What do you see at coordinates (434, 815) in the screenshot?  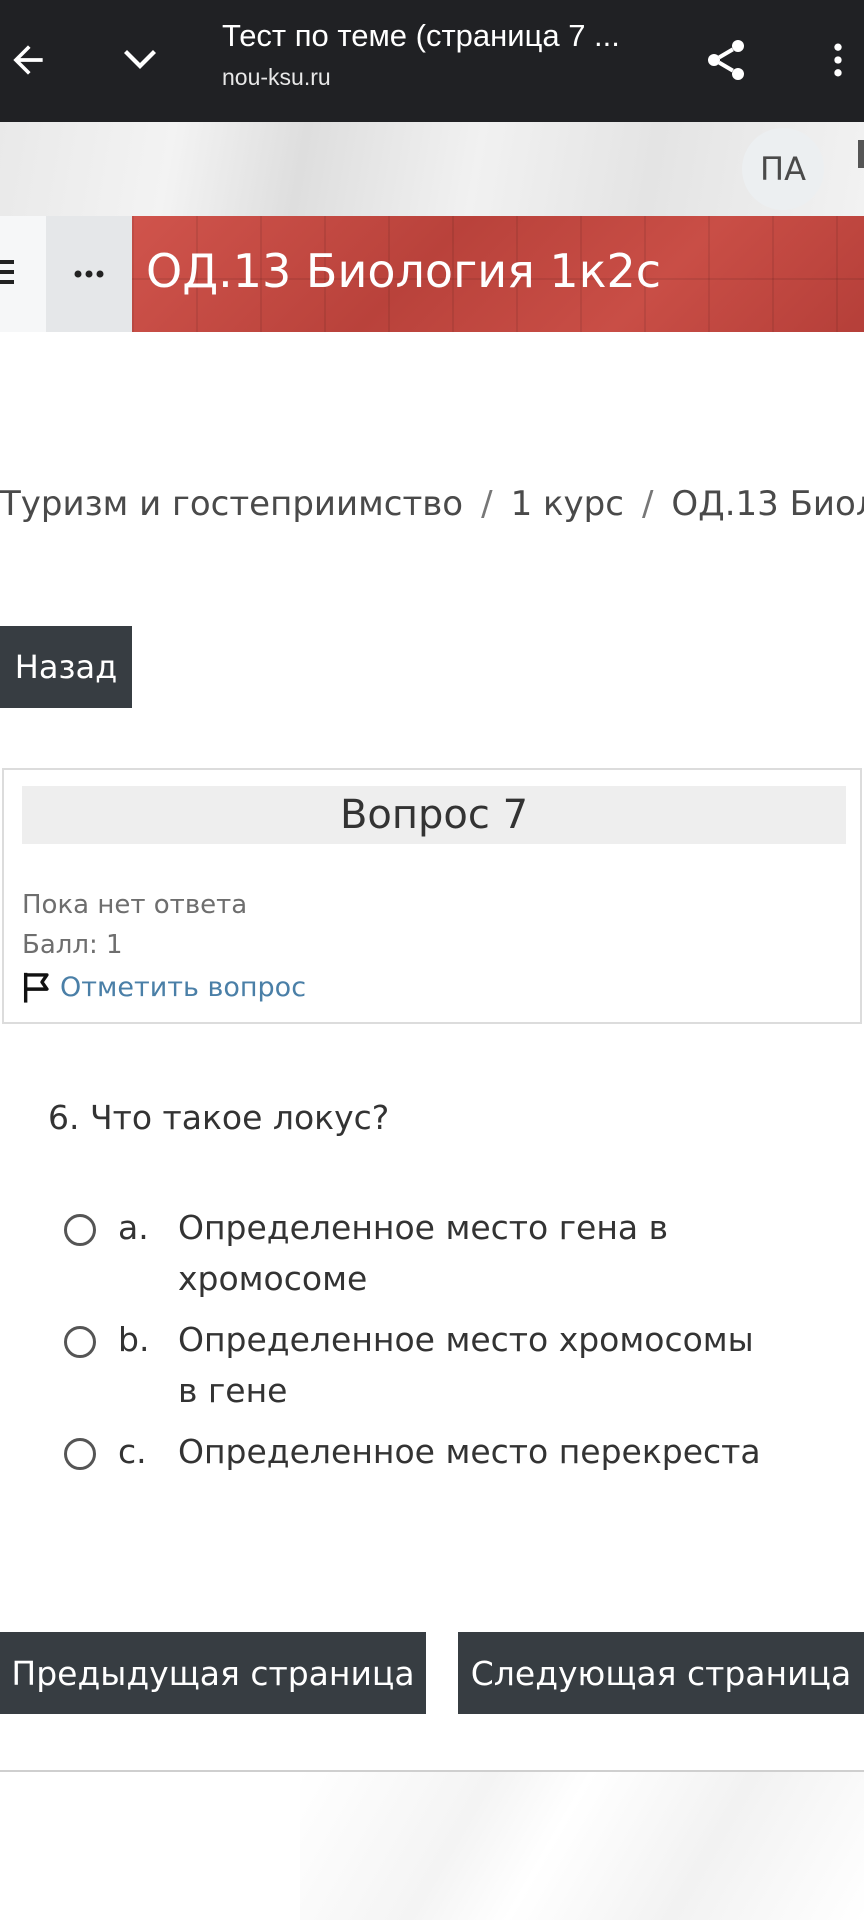 I see `question-number: Вопрос 7` at bounding box center [434, 815].